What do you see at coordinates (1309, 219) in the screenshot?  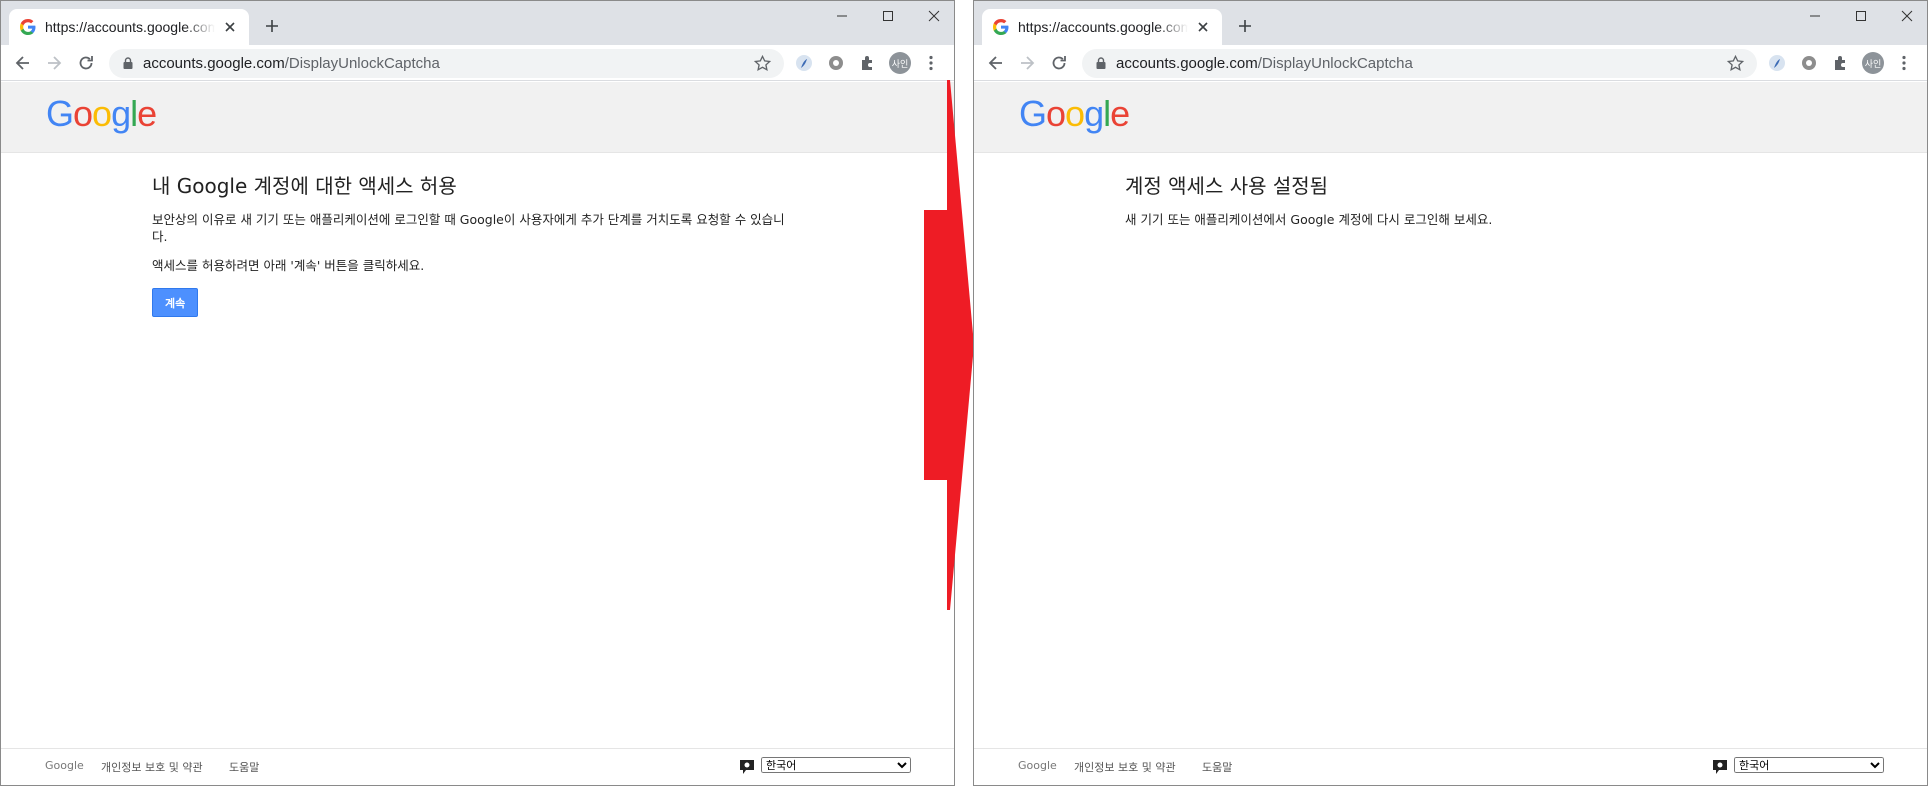 I see `description-paragraph: 새 기기 또는 애플리케이션에서 Google 계정에 다시 로그인해 보세요.` at bounding box center [1309, 219].